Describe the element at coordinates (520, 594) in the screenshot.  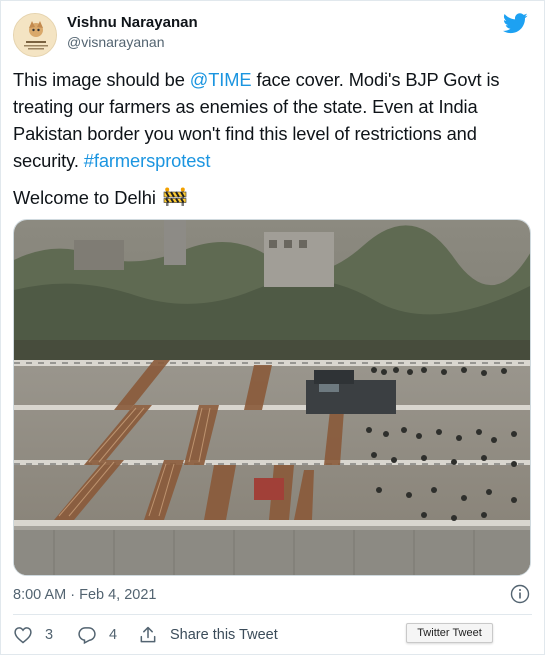
I see `info-icon` at that location.